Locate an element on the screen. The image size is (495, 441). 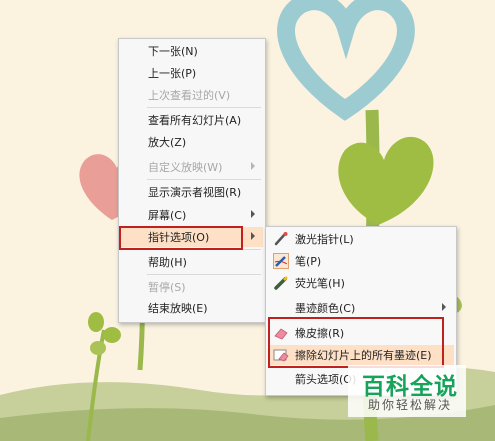
menu-item-label: 擦除幻灯片上的所有墨迹(E) is located at coordinates (363, 355).